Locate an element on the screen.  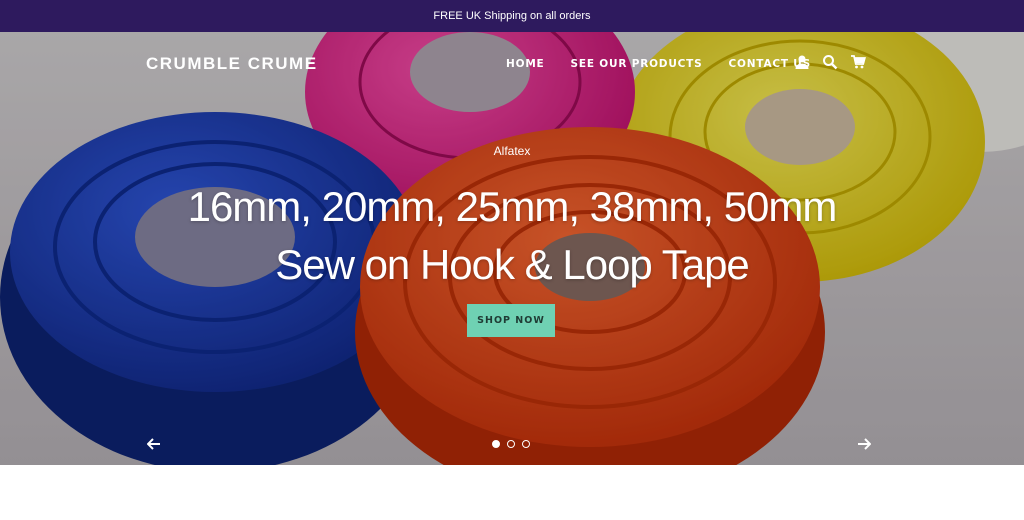
hero-eyebrow: Alfatex is located at coordinates (512, 151).